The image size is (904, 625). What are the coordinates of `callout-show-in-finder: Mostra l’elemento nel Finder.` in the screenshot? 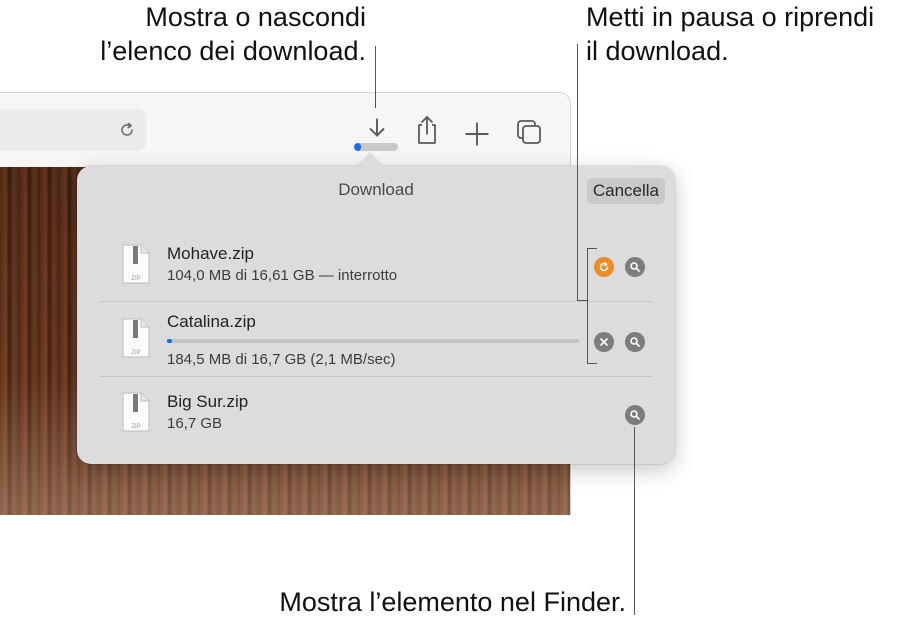 It's located at (452, 602).